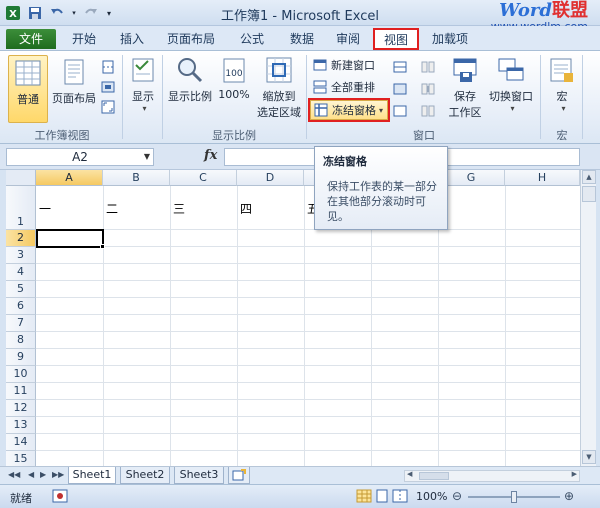  I want to click on row-header-15: 15, so click(21, 458).